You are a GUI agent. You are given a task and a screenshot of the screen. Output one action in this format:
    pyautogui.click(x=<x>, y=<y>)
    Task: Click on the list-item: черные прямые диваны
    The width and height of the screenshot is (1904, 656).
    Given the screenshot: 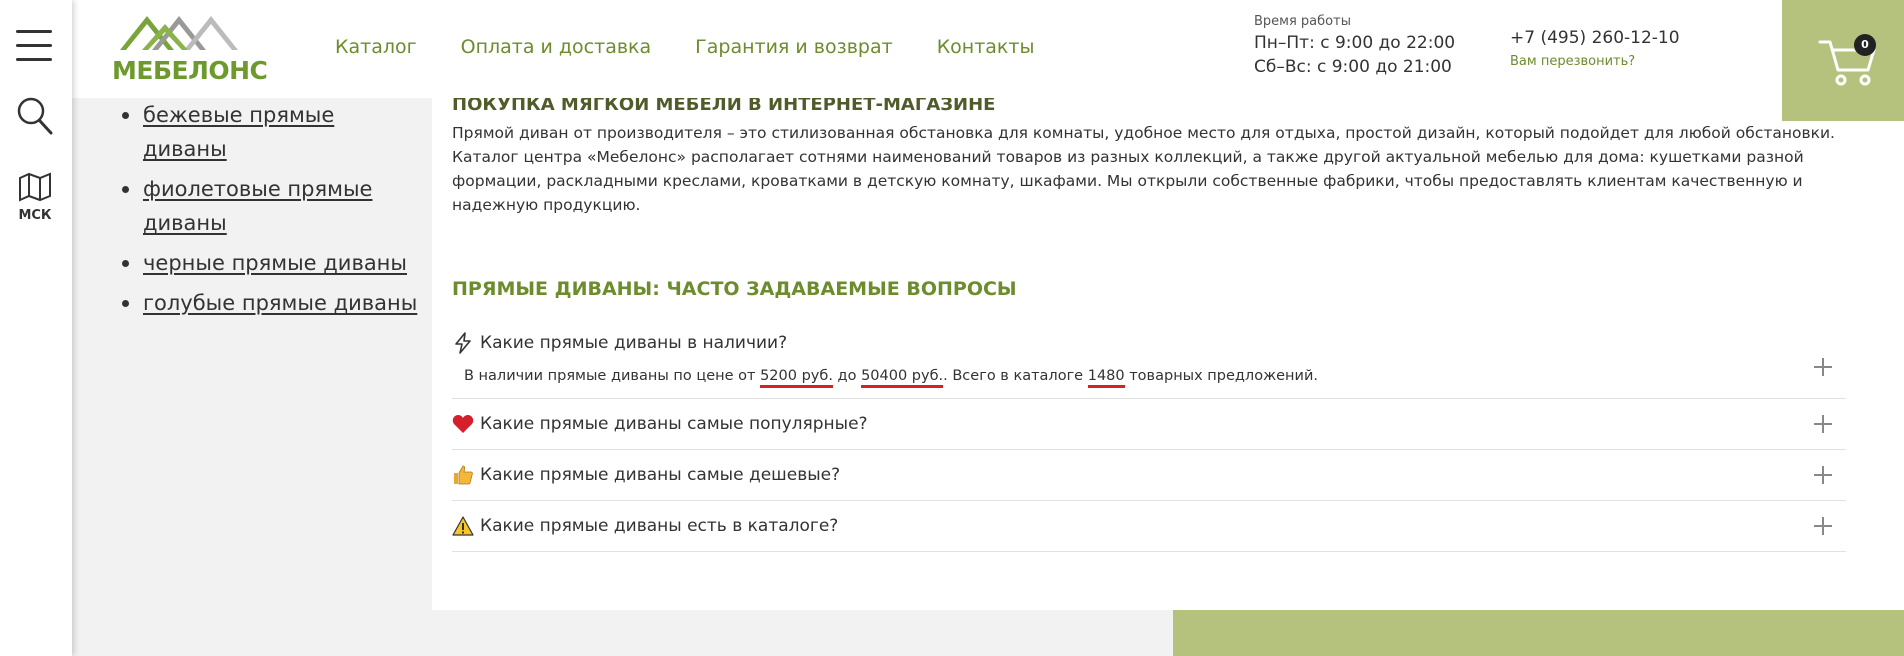 What is the action you would take?
    pyautogui.click(x=268, y=263)
    